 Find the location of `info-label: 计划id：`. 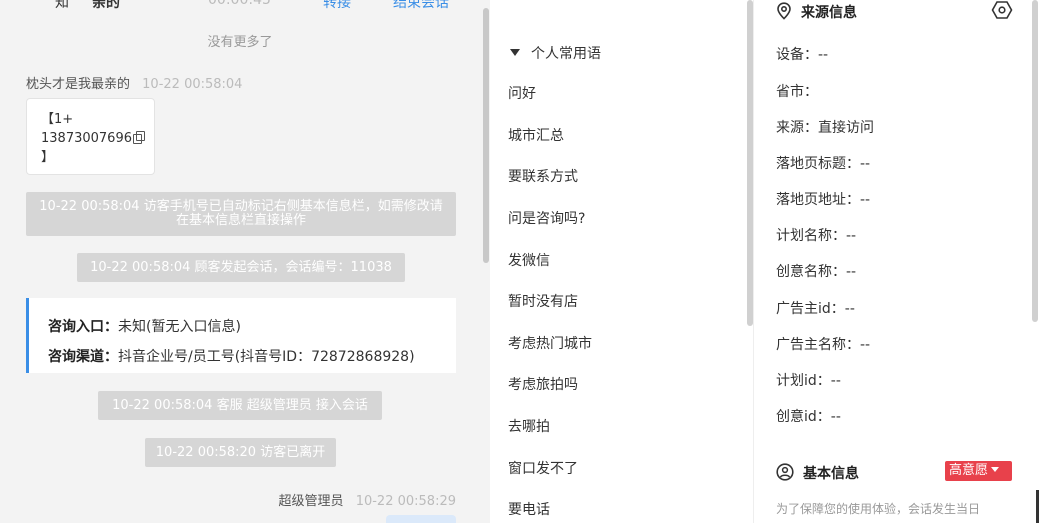

info-label: 计划id： is located at coordinates (803, 381).